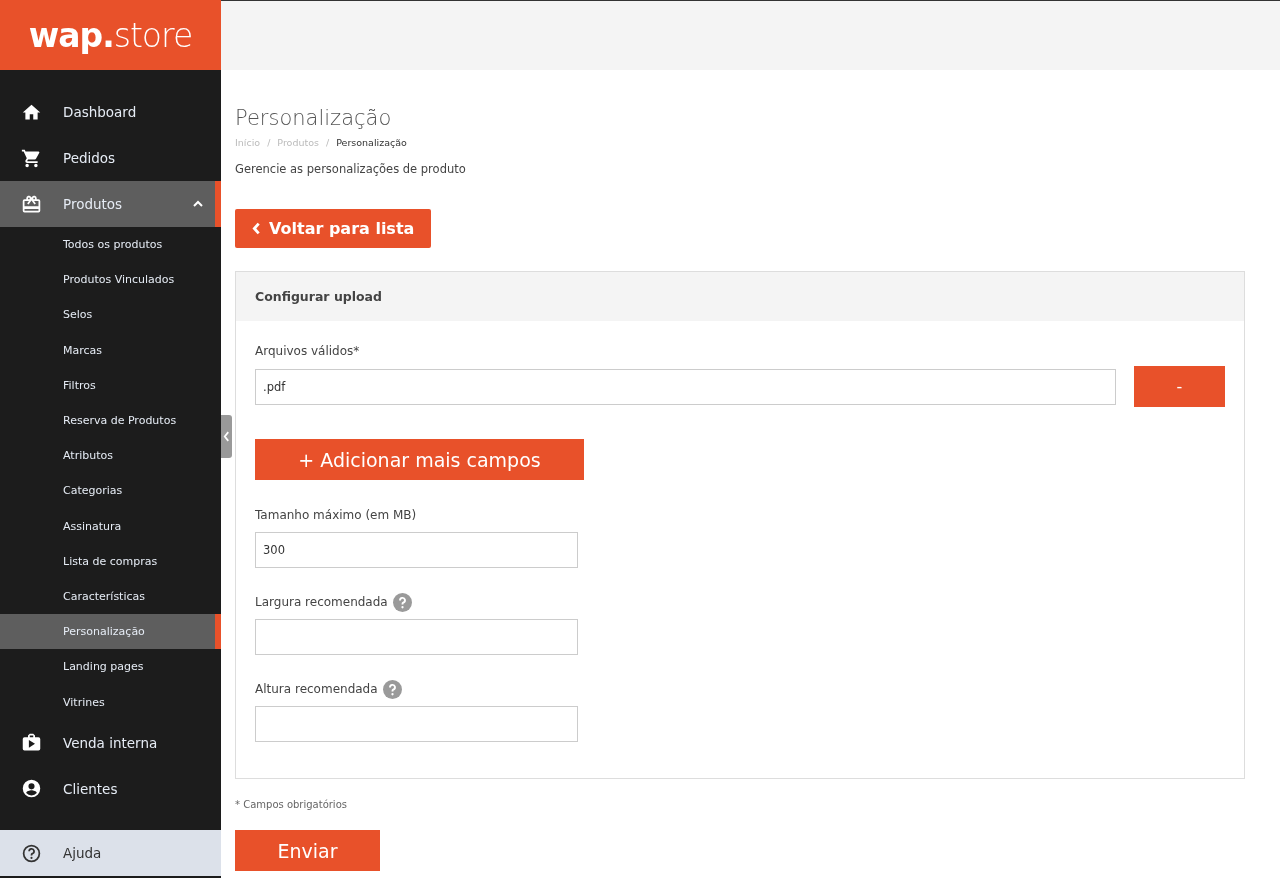 This screenshot has width=1280, height=878. What do you see at coordinates (307, 850) in the screenshot?
I see `submit-button: Enviar` at bounding box center [307, 850].